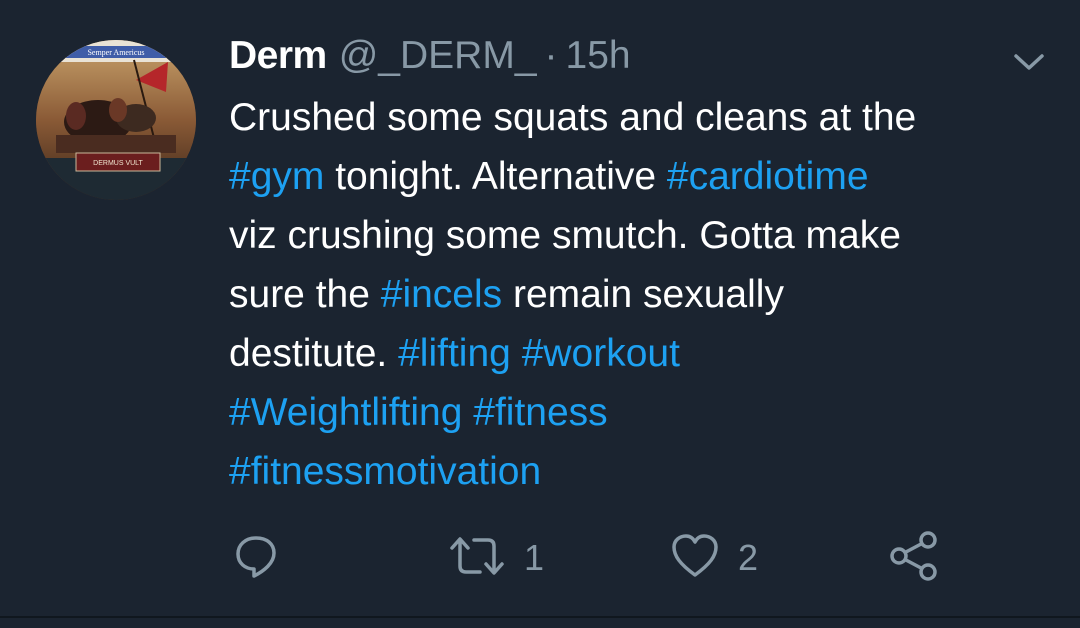 Image resolution: width=1080 pixels, height=628 pixels. Describe the element at coordinates (573, 117) in the screenshot. I see `tweet-text-segment: Crushed some squats and cleans at the` at that location.